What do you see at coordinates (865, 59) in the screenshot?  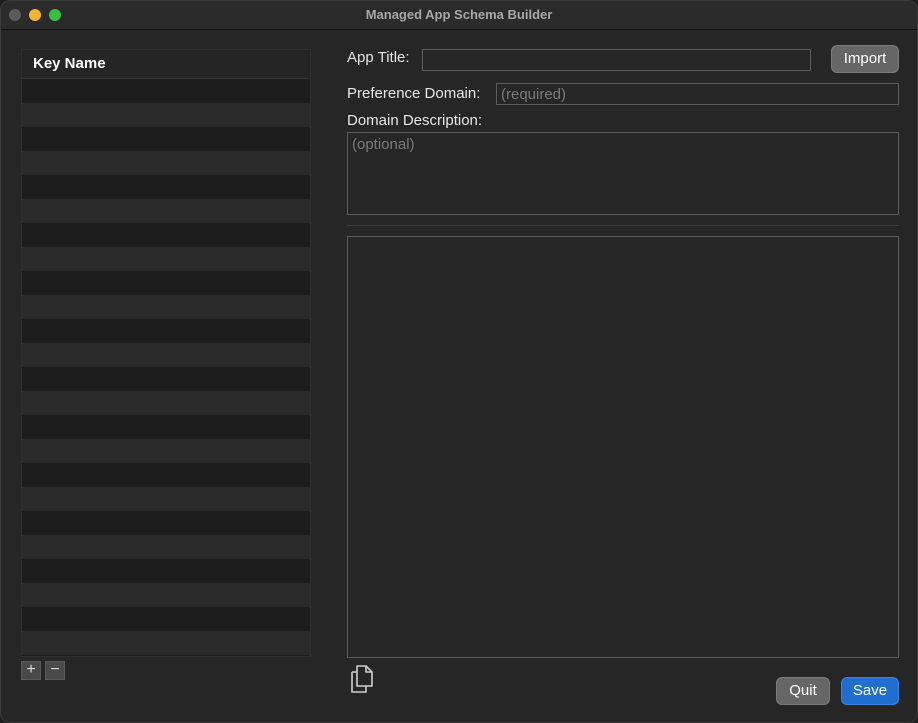 I see `import-button: Import` at bounding box center [865, 59].